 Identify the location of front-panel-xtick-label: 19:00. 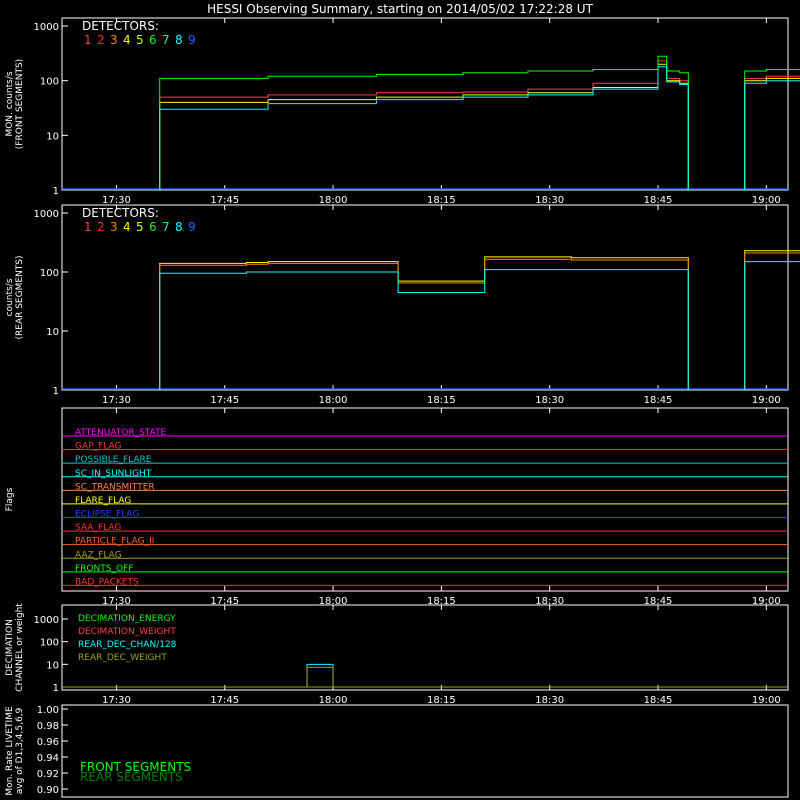
(766, 200).